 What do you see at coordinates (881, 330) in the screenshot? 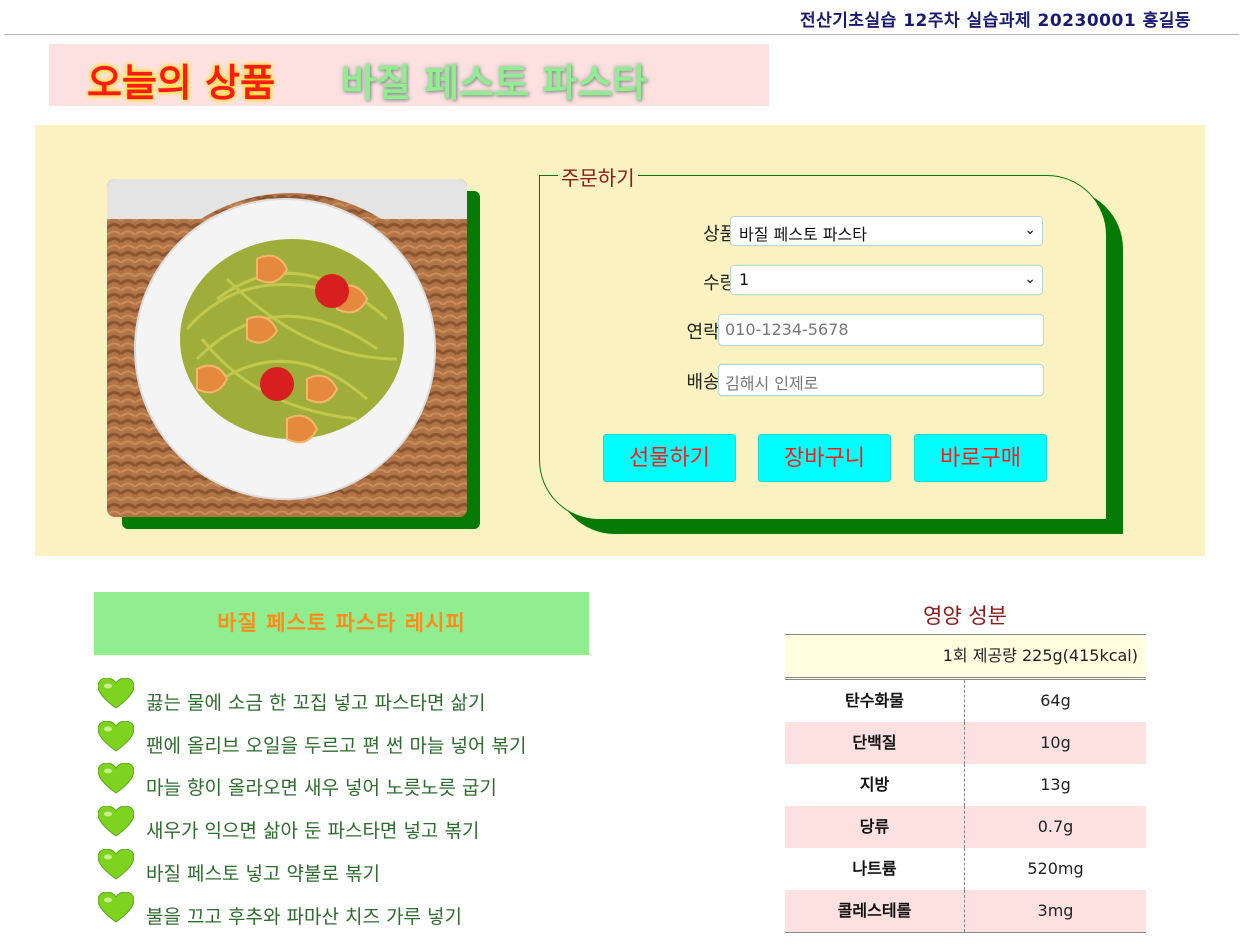
I see `contact-input: 010-1234-5678` at bounding box center [881, 330].